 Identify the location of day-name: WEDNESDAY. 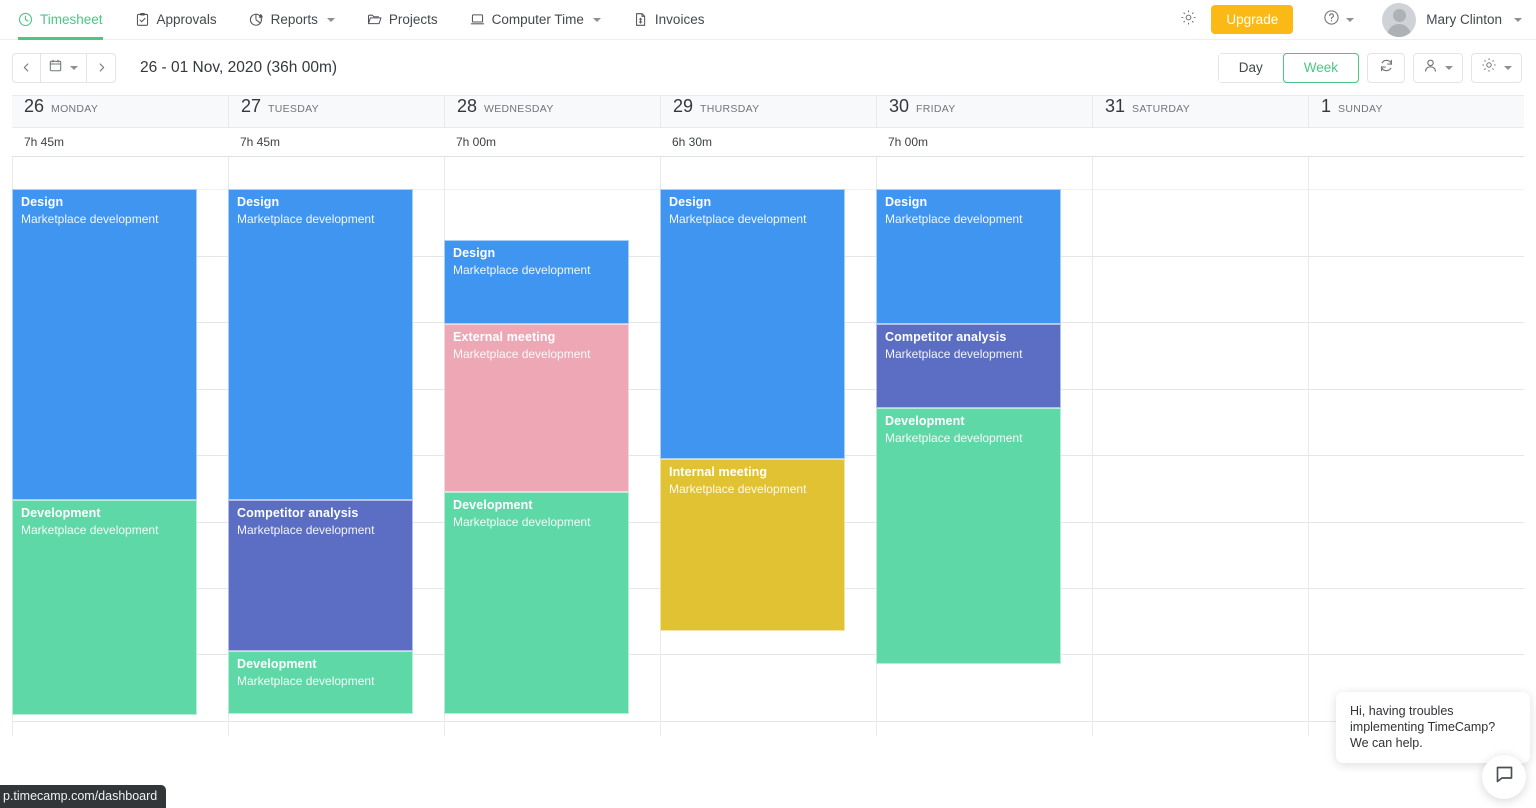
(519, 109).